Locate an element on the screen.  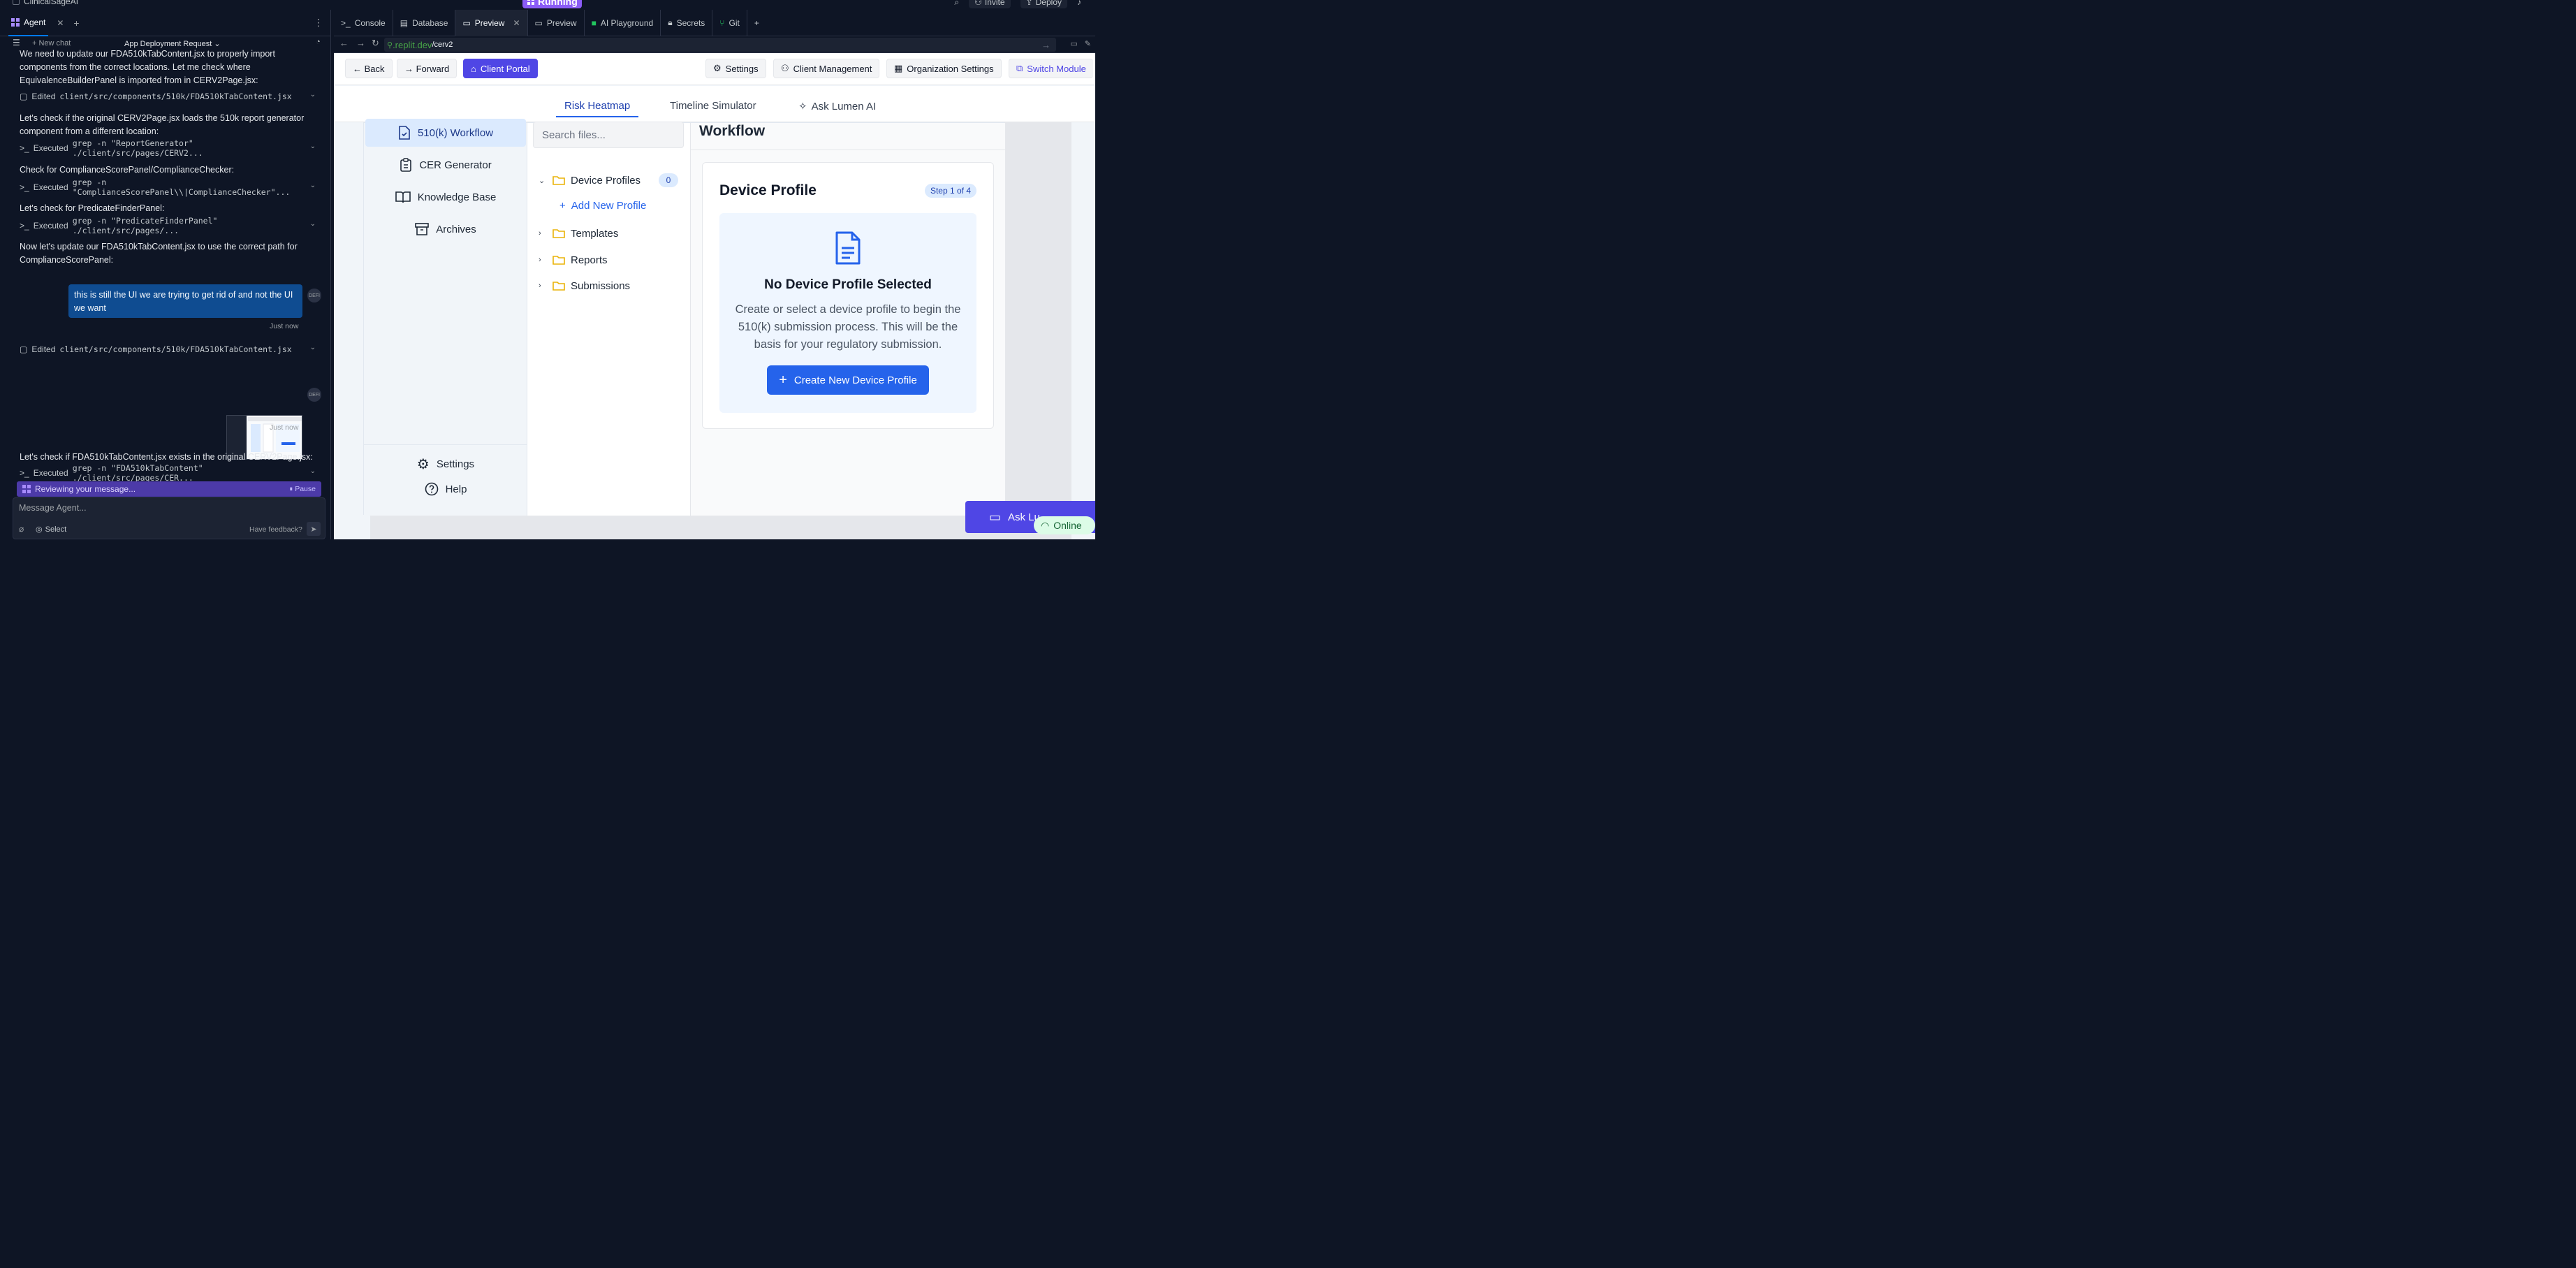
add-tab-button: + is located at coordinates (757, 23).